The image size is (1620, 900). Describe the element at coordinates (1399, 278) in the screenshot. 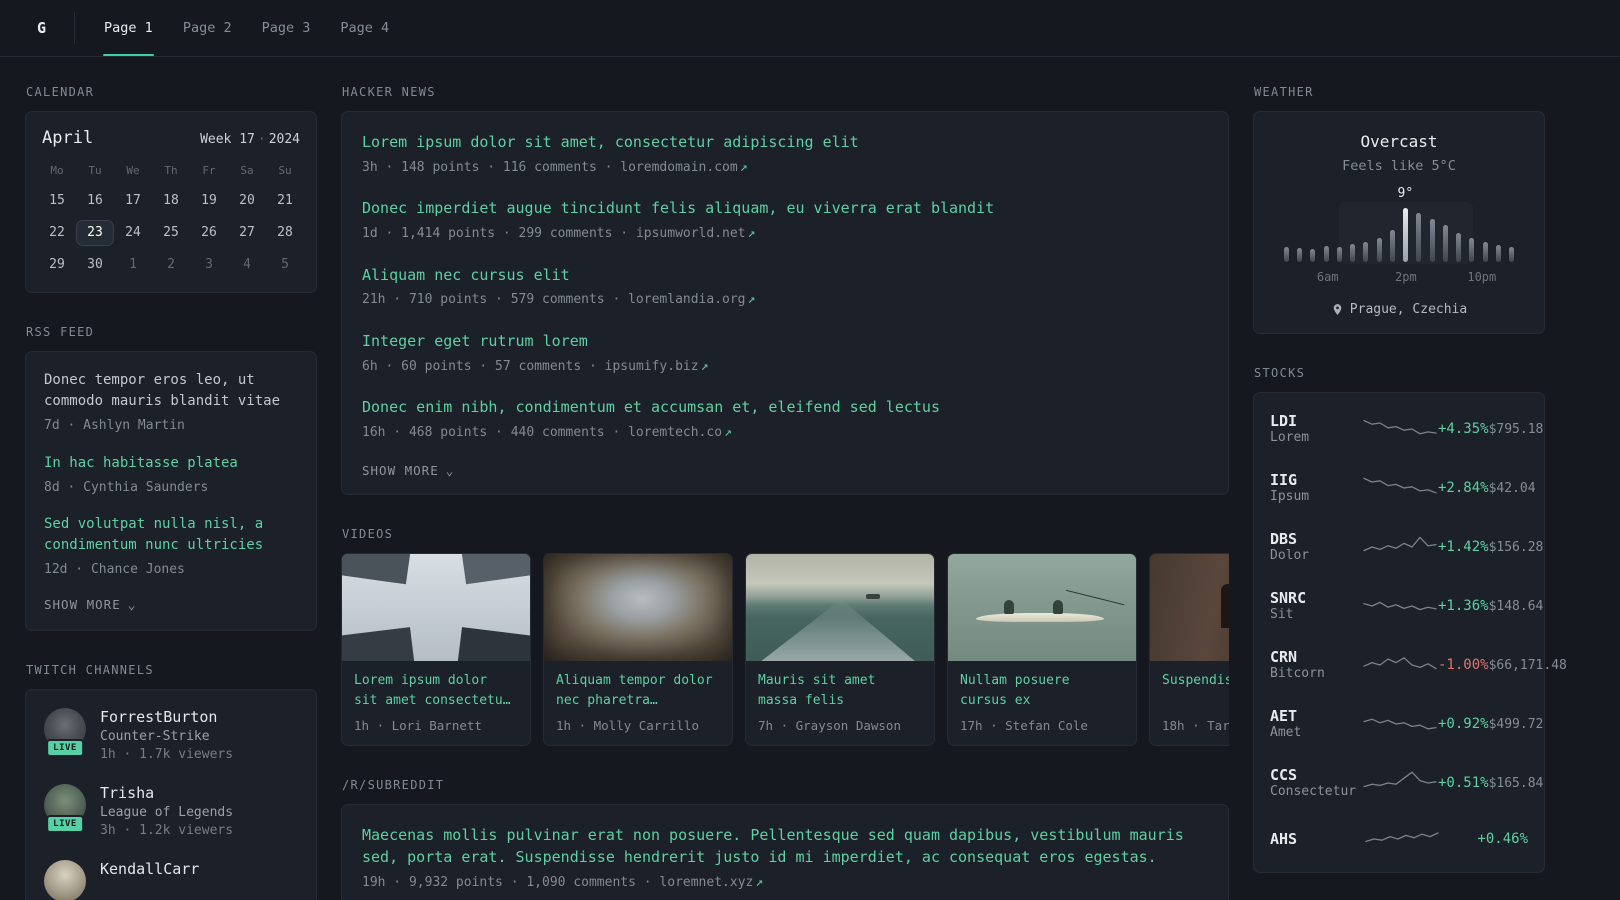

I see `weather-time-axis: 6am 2pm 10pm` at that location.